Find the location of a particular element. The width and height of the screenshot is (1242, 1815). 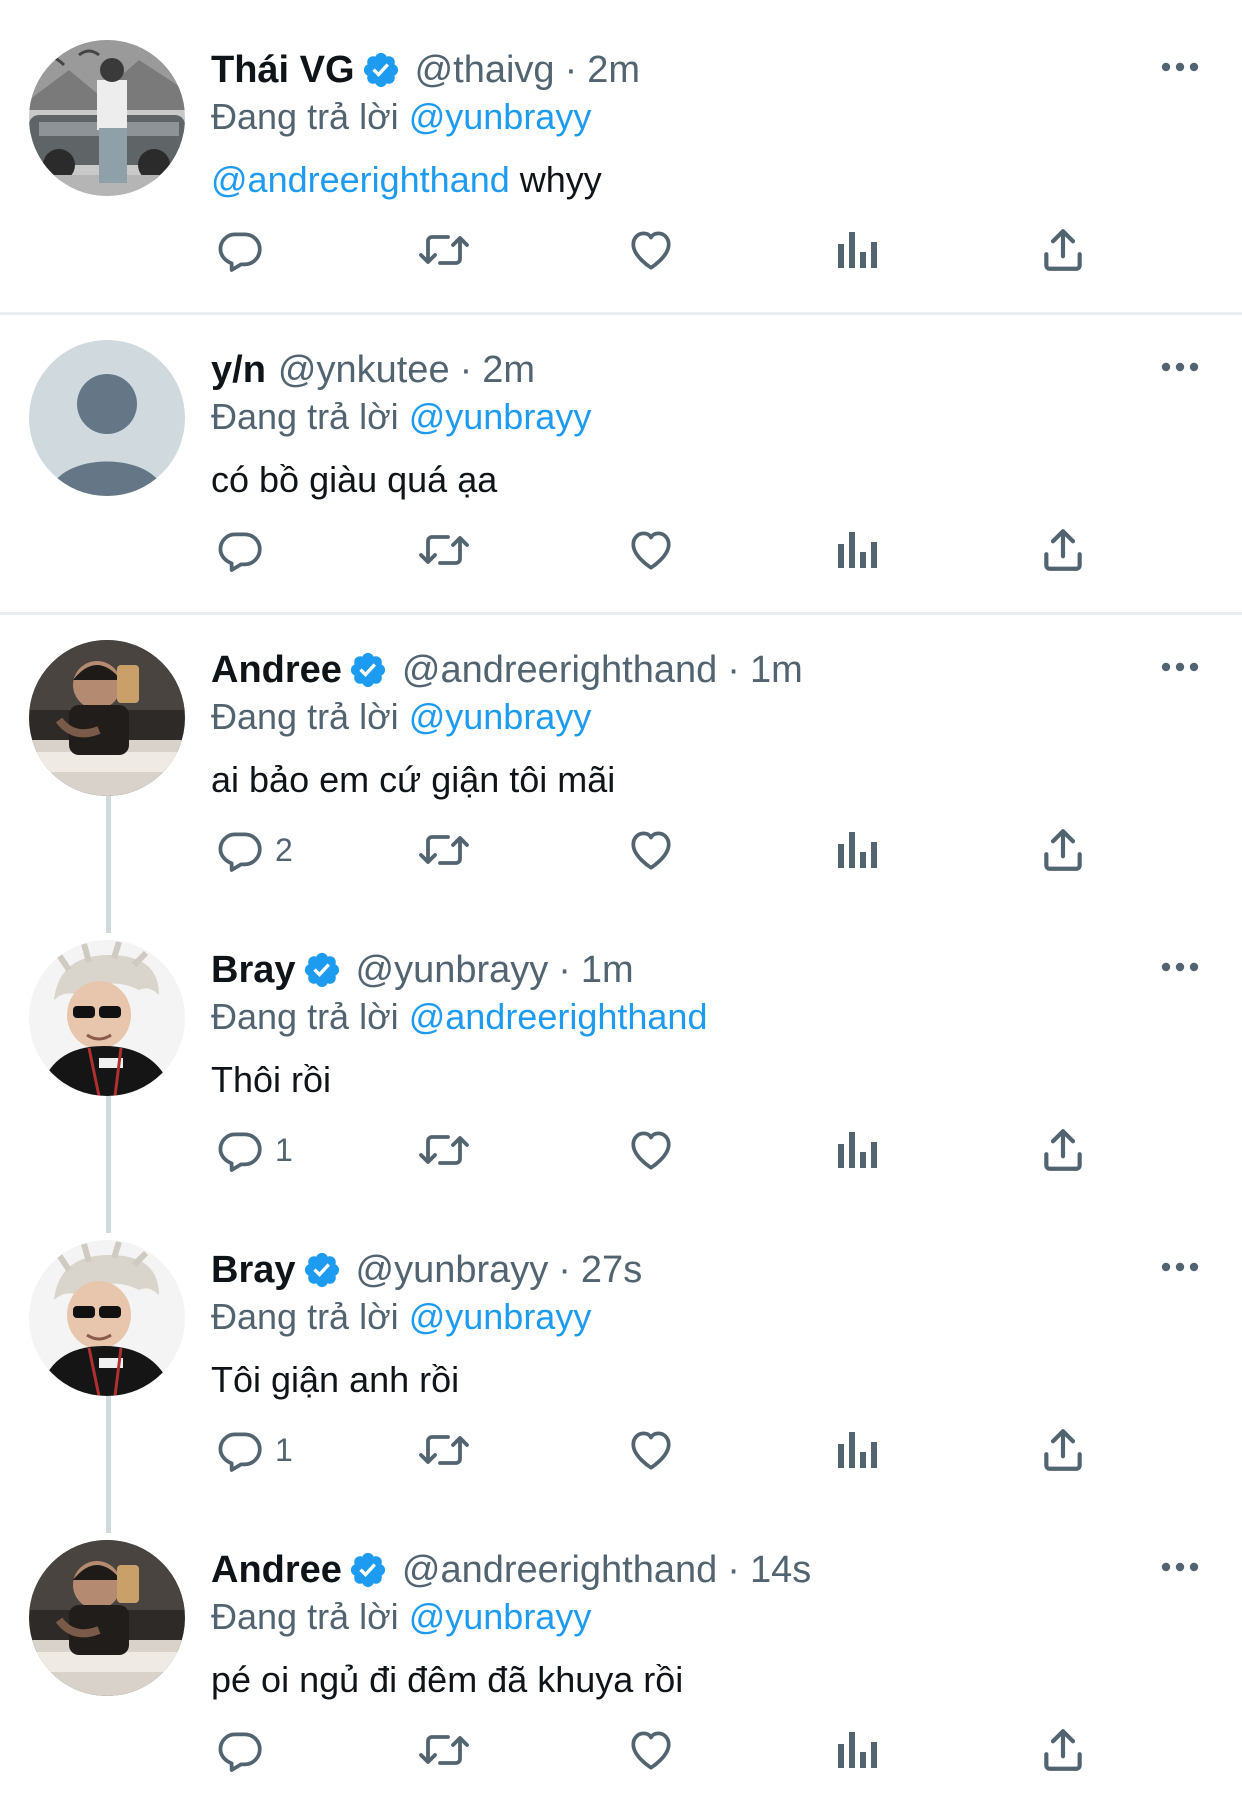

replying-to-label: Đang trả lời is located at coordinates (305, 1016).